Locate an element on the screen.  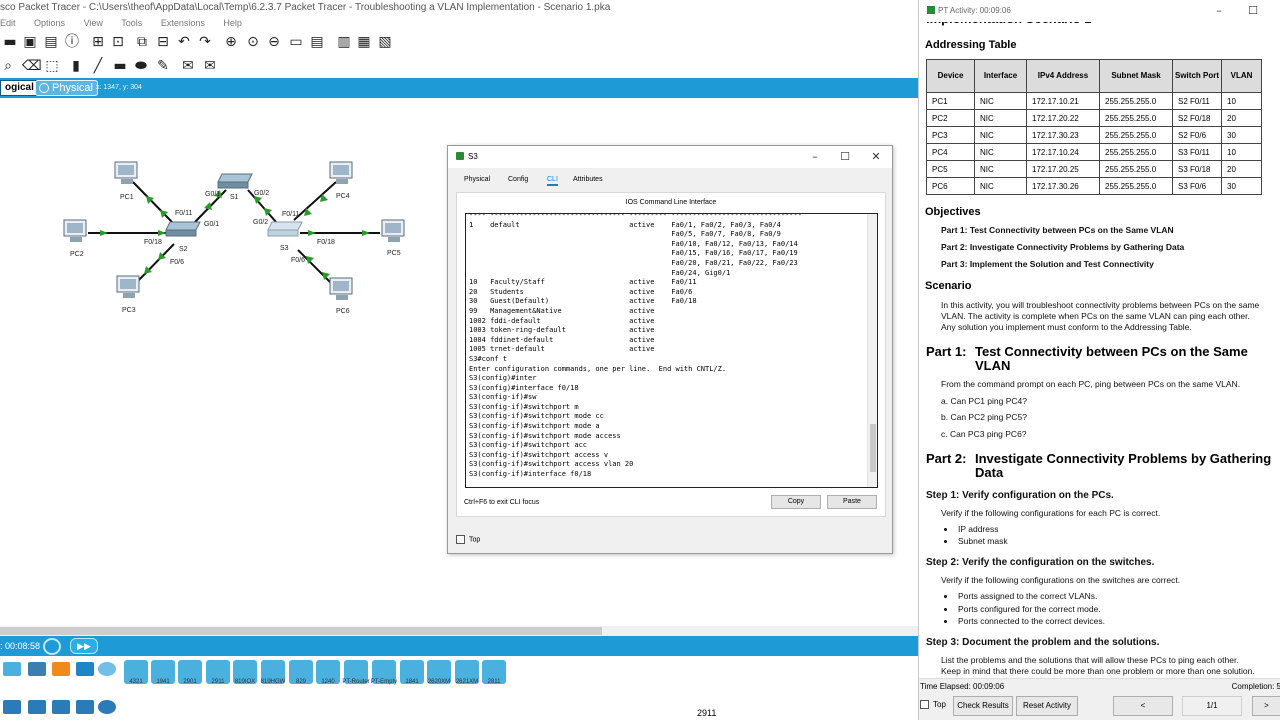
info-icon: ⓘ is located at coordinates (72, 42).